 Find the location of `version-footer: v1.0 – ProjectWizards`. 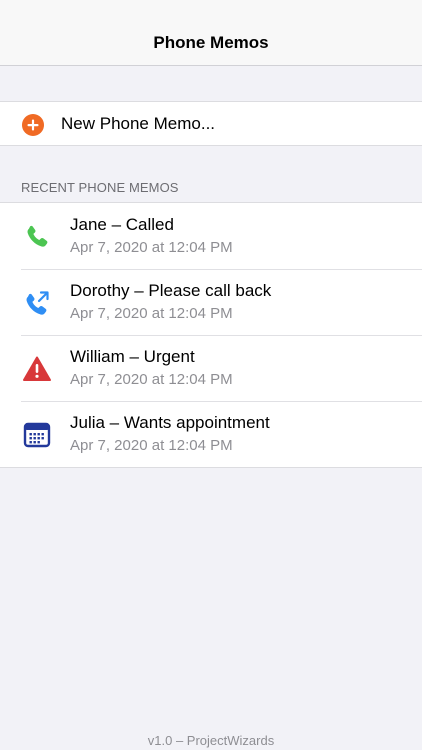

version-footer: v1.0 – ProjectWizards is located at coordinates (211, 740).